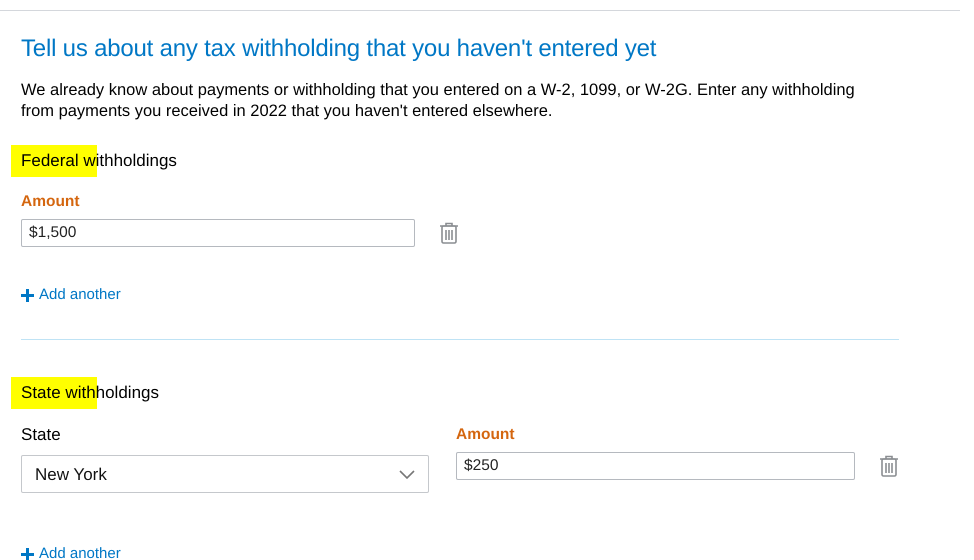  I want to click on page-title: Tell us about any tax withholding that you haven't entered yet, so click(339, 49).